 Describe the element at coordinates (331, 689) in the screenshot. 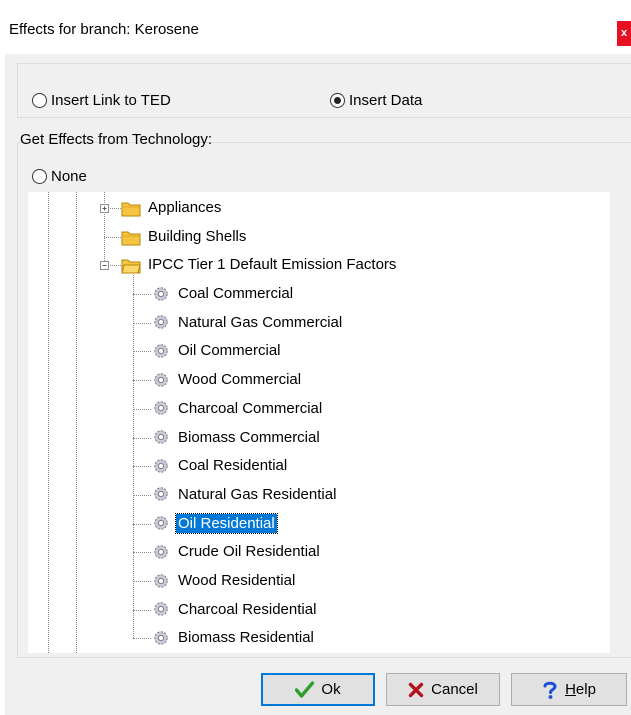

I see `ok-label: Ok` at that location.